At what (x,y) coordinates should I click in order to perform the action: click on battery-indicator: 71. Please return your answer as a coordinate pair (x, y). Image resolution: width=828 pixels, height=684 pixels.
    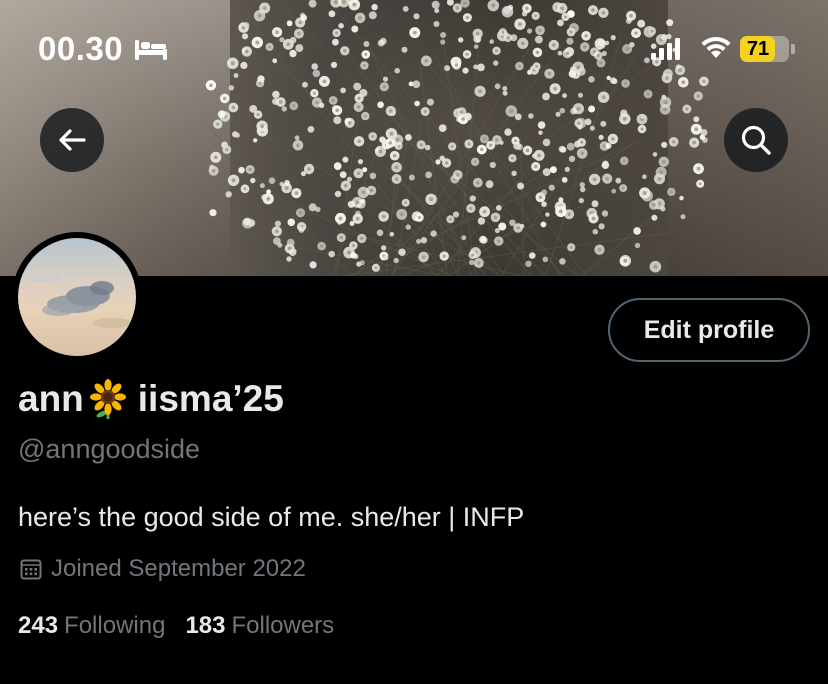
    Looking at the image, I should click on (764, 49).